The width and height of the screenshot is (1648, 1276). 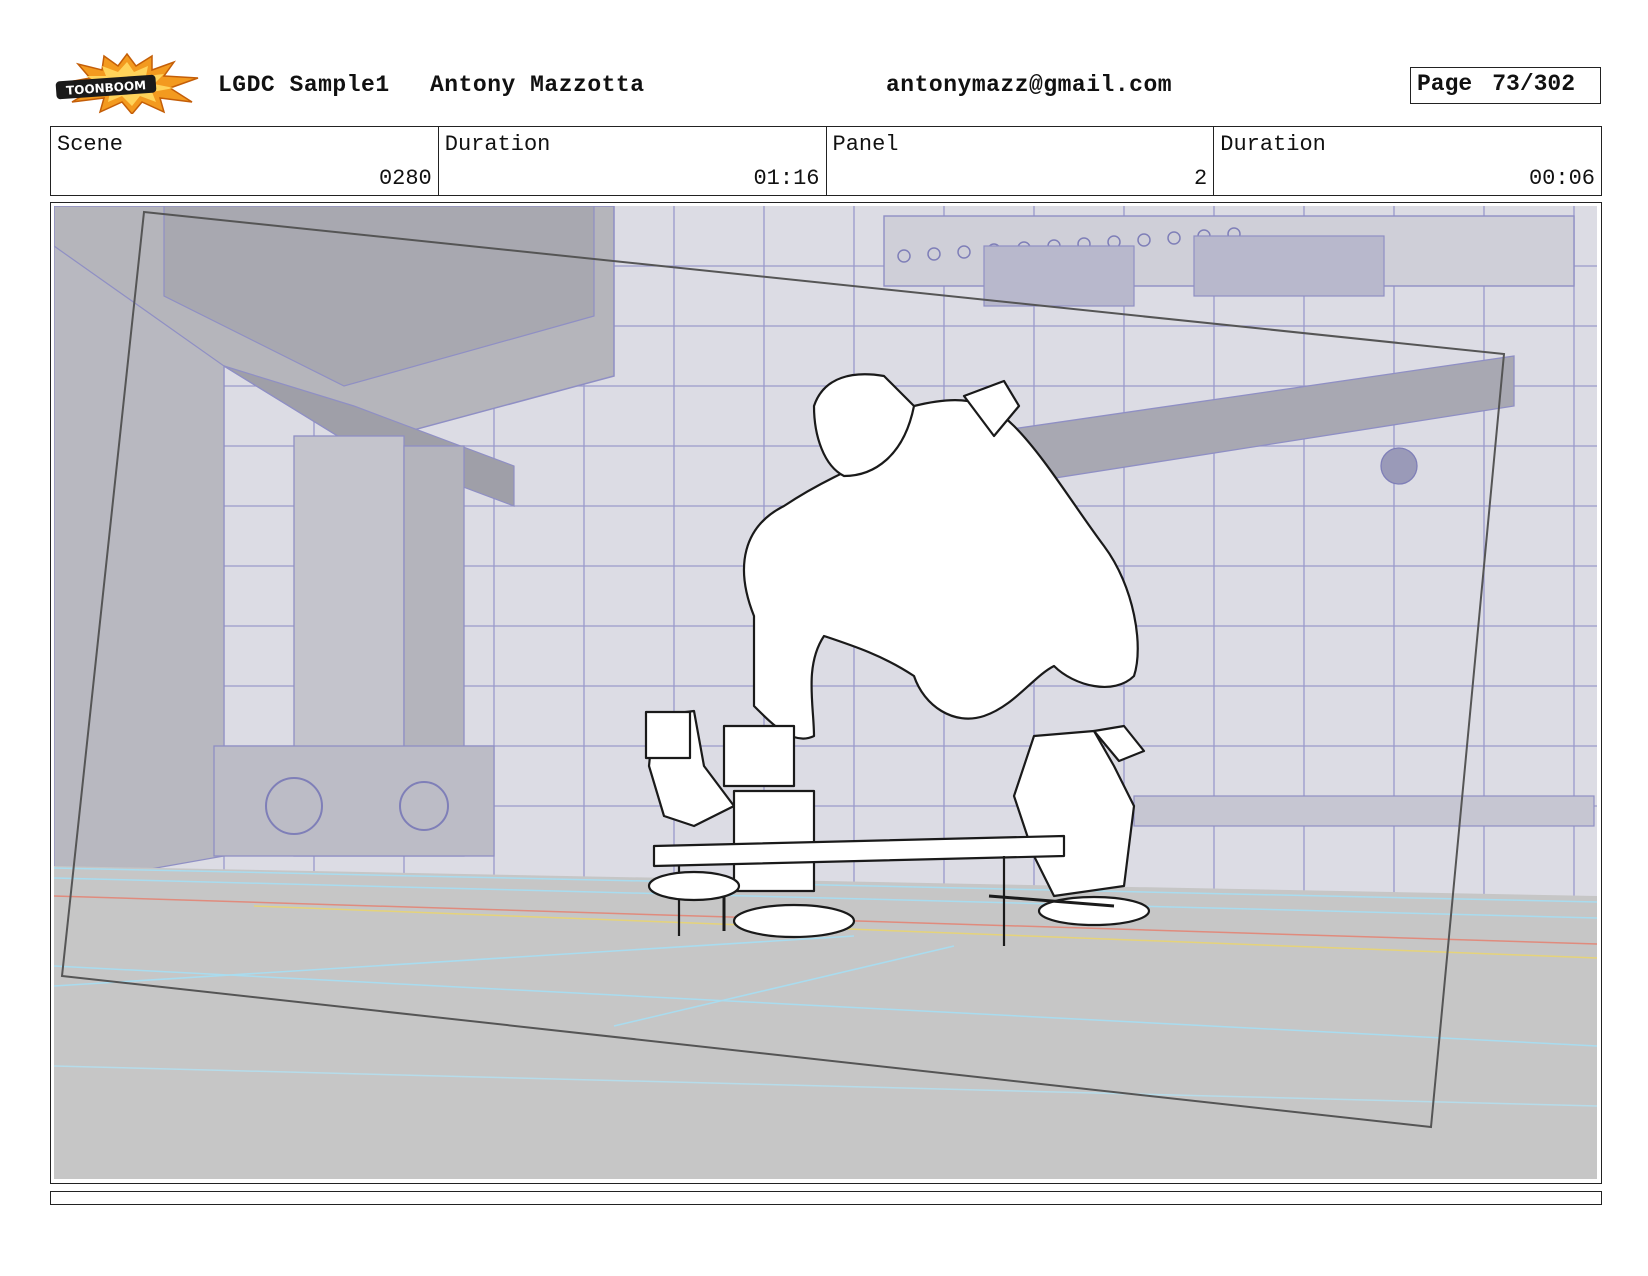 What do you see at coordinates (786, 178) in the screenshot?
I see `scene-duration-value: 01:16` at bounding box center [786, 178].